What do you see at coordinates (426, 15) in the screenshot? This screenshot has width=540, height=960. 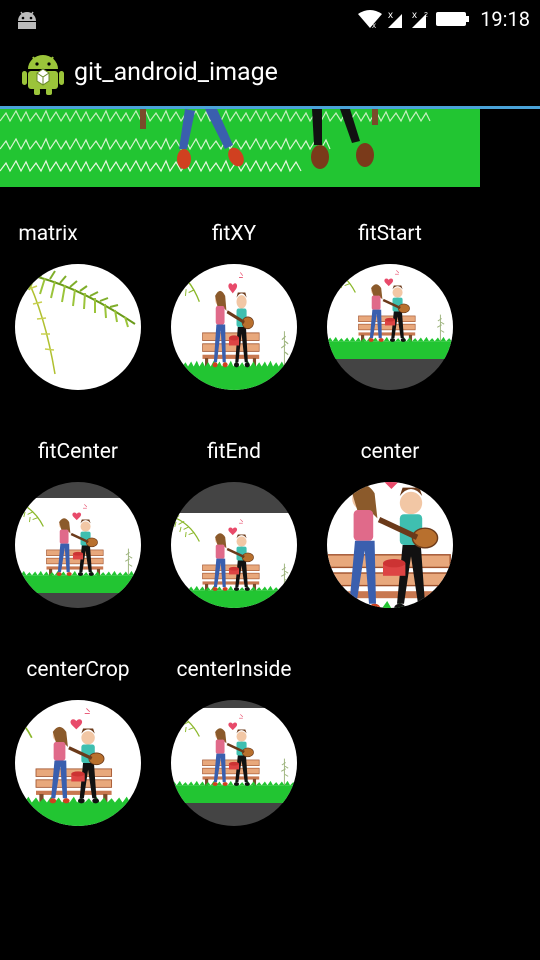 I see `svg-text: 2` at bounding box center [426, 15].